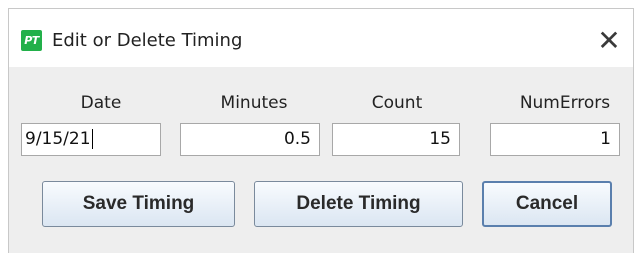  I want to click on num-errors-field: 1, so click(555, 139).